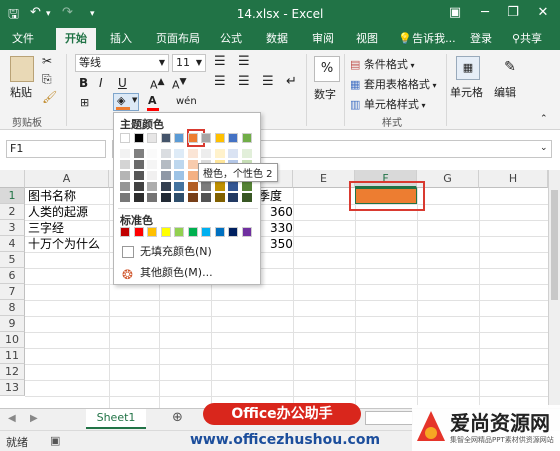  Describe the element at coordinates (468, 68) in the screenshot. I see `cells-icon: ▦` at that location.